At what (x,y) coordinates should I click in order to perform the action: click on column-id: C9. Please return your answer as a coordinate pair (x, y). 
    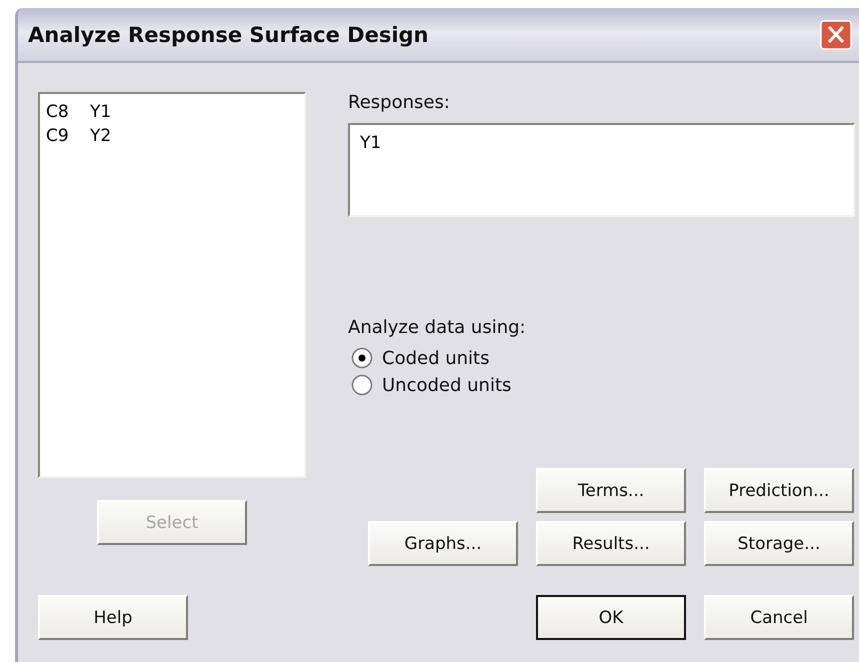
    Looking at the image, I should click on (68, 136).